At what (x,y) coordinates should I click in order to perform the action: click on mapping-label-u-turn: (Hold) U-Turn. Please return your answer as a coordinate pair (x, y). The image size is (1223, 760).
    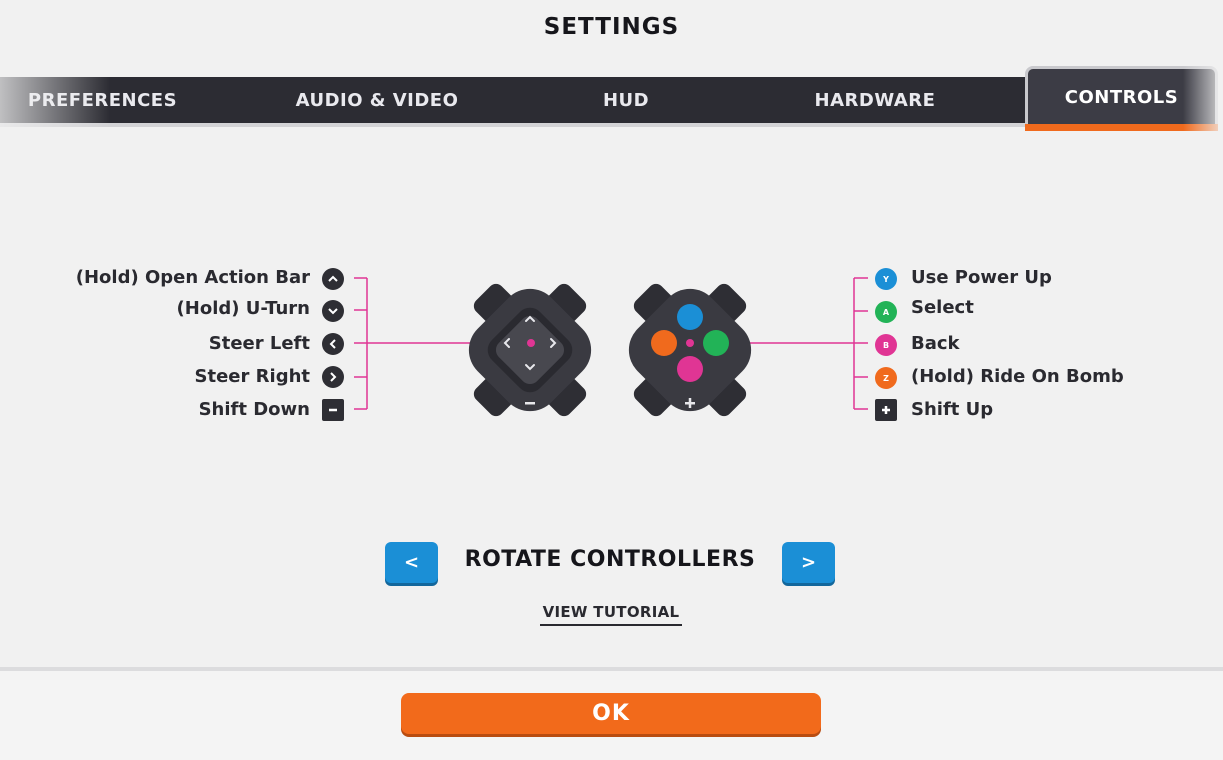
    Looking at the image, I should click on (243, 308).